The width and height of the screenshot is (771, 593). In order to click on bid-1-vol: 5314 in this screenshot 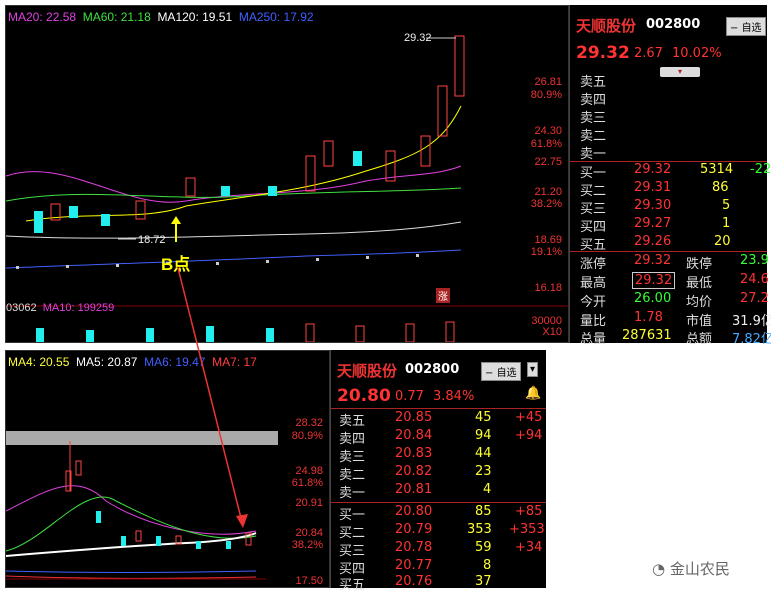, I will do `click(717, 169)`.